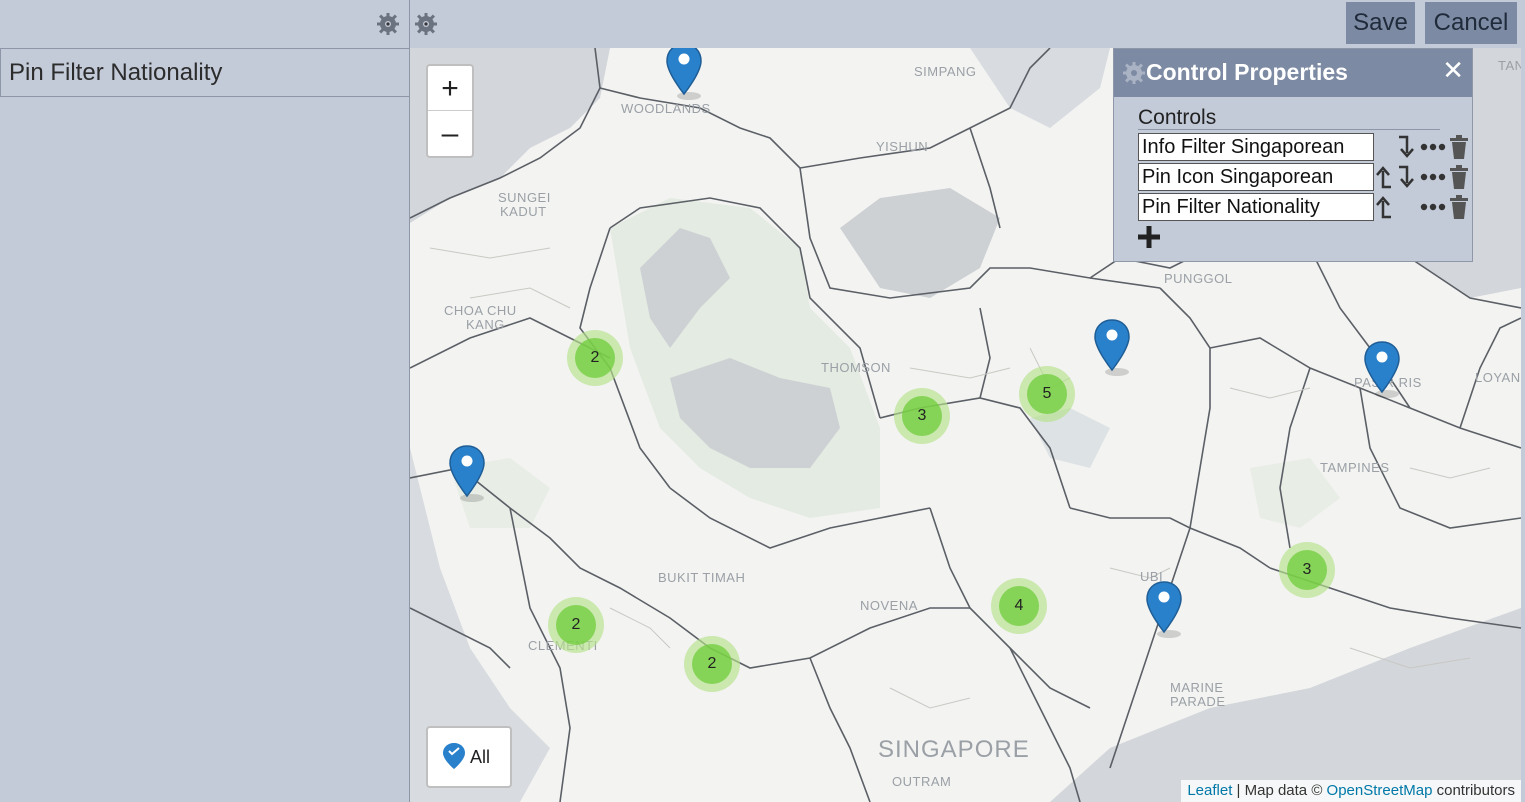 This screenshot has height=802, width=1525. Describe the element at coordinates (666, 108) in the screenshot. I see `map-label-woodlands: WOODLANDS` at that location.